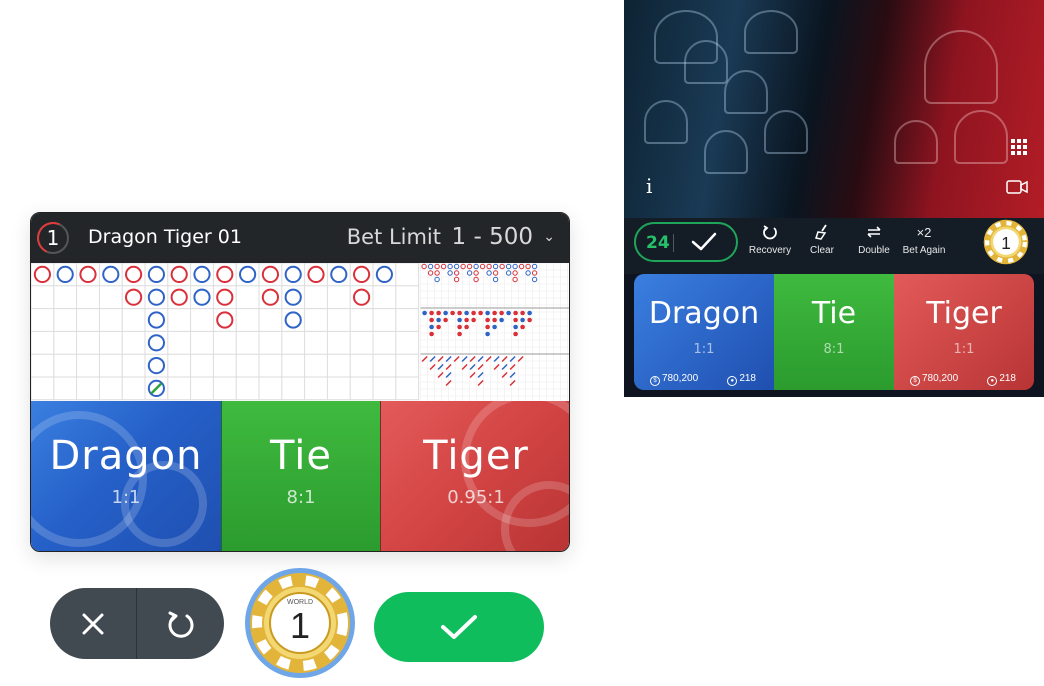 The height and width of the screenshot is (686, 1044). What do you see at coordinates (821, 232) in the screenshot?
I see `broom-icon` at bounding box center [821, 232].